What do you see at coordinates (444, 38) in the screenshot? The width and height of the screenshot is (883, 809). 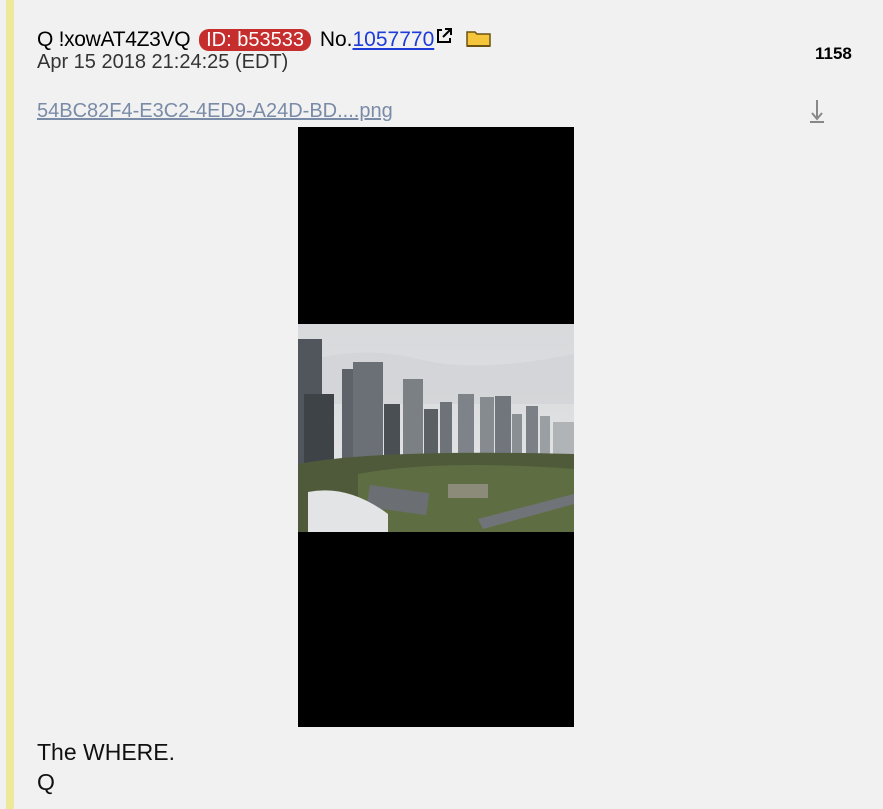 I see `external-link-icon` at bounding box center [444, 38].